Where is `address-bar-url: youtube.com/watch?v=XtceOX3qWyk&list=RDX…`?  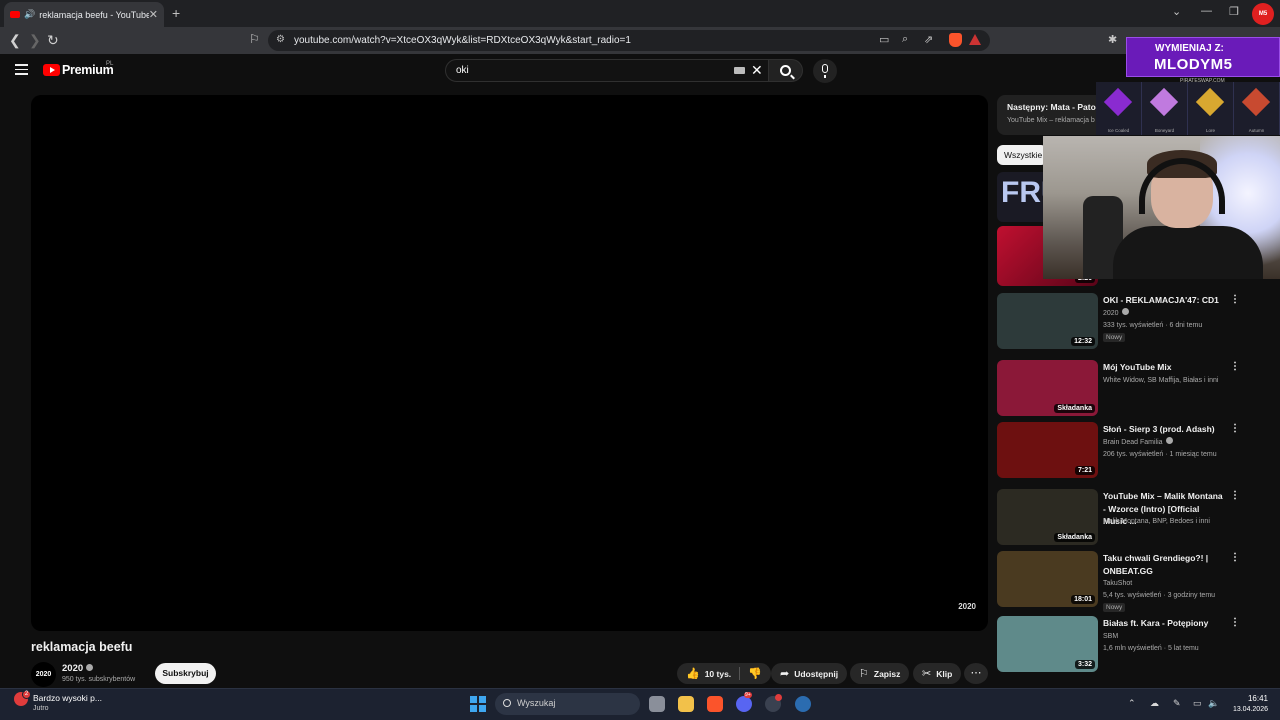
address-bar-url: youtube.com/watch?v=XtceOX3qWyk&list=RDX… is located at coordinates (462, 40).